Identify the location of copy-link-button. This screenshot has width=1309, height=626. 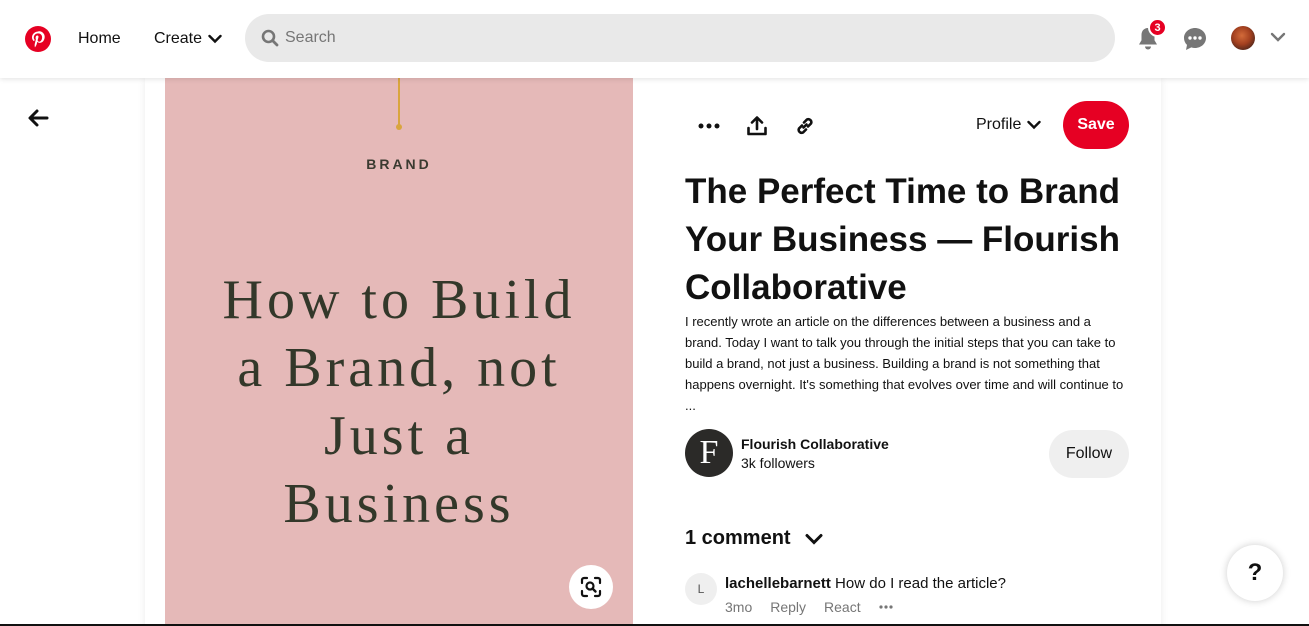
(805, 126).